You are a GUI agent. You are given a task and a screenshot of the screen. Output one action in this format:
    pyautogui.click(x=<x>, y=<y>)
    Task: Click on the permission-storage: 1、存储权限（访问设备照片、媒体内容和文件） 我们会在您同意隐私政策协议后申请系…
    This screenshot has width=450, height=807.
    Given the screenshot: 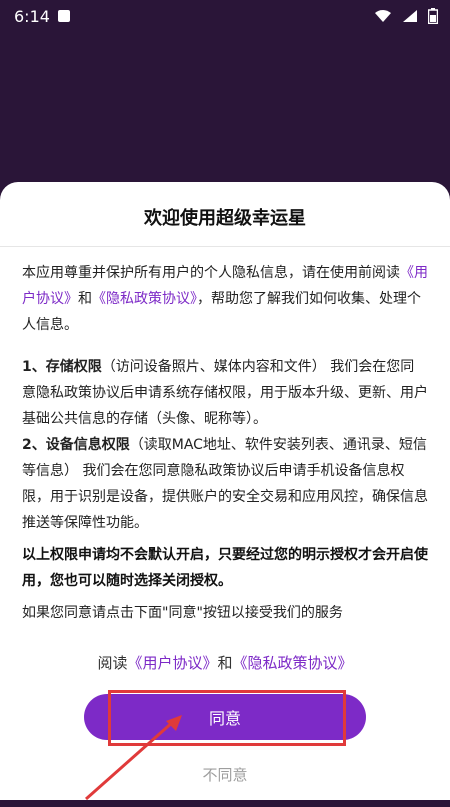 What is the action you would take?
    pyautogui.click(x=225, y=393)
    